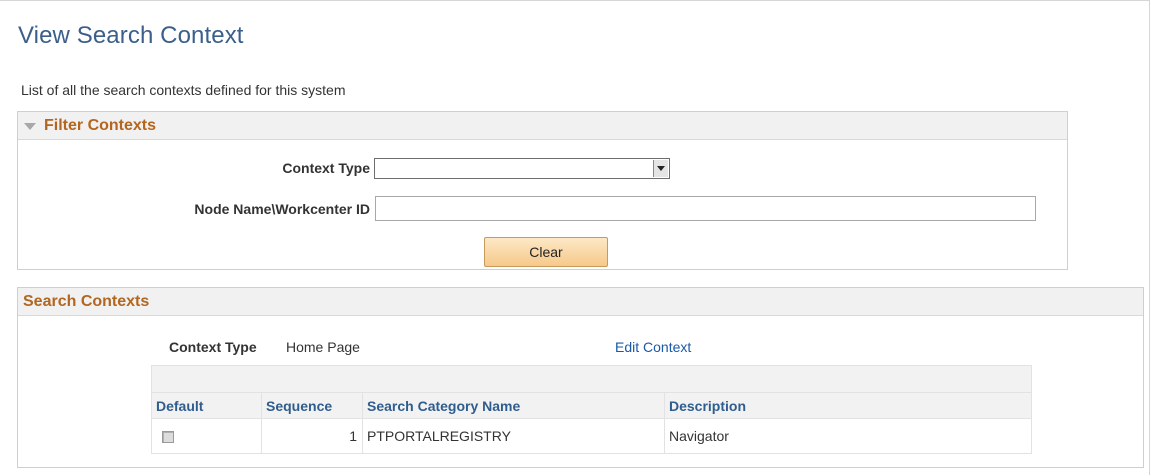 The image size is (1151, 476). I want to click on context-type-value: Home Page, so click(323, 347).